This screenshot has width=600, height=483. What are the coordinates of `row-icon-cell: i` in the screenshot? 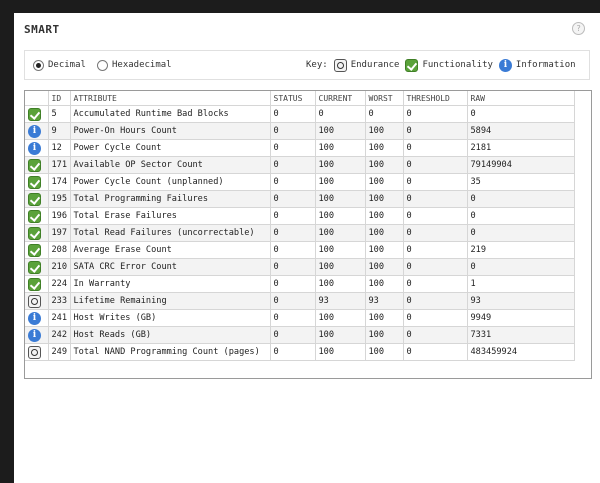 It's located at (37, 148).